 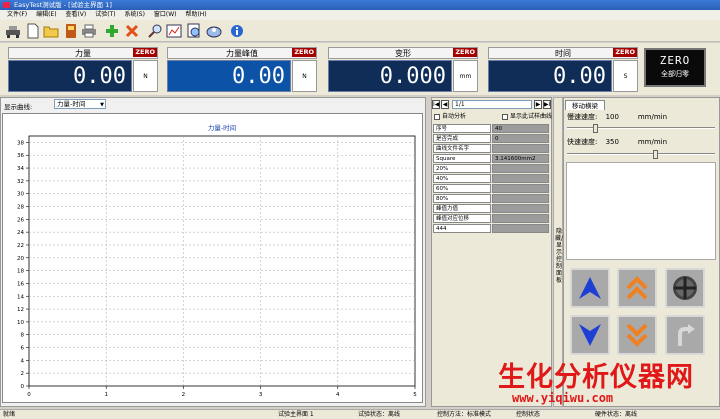 I want to click on force-zero-button: ZERO, so click(x=145, y=52).